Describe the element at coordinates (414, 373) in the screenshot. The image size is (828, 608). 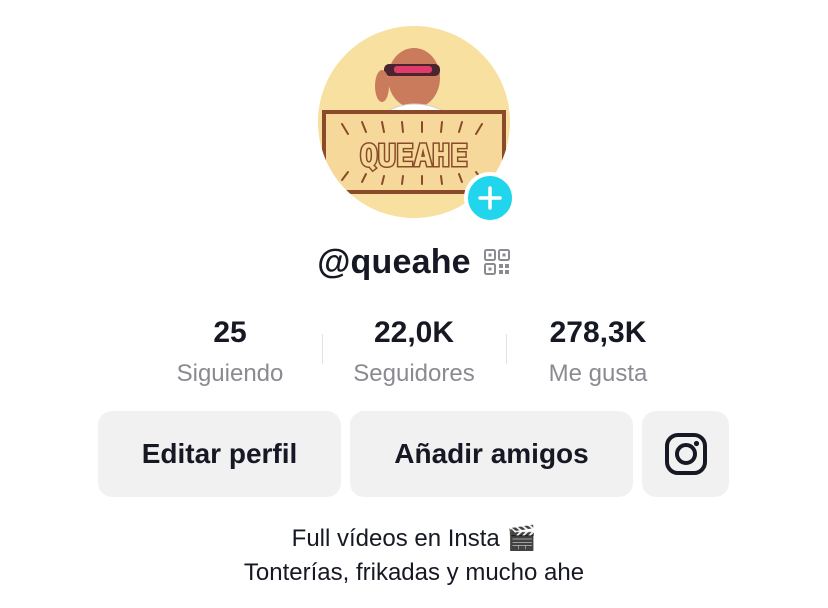
I see `followers-label: Seguidores` at that location.